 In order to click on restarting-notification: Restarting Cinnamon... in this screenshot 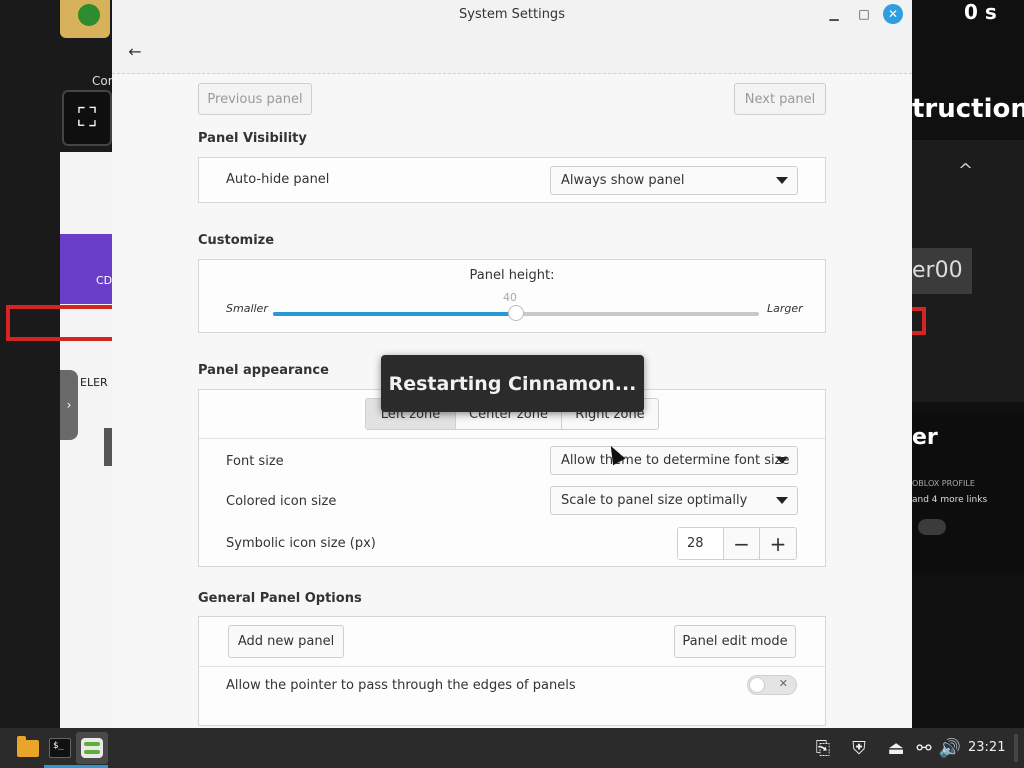, I will do `click(512, 383)`.